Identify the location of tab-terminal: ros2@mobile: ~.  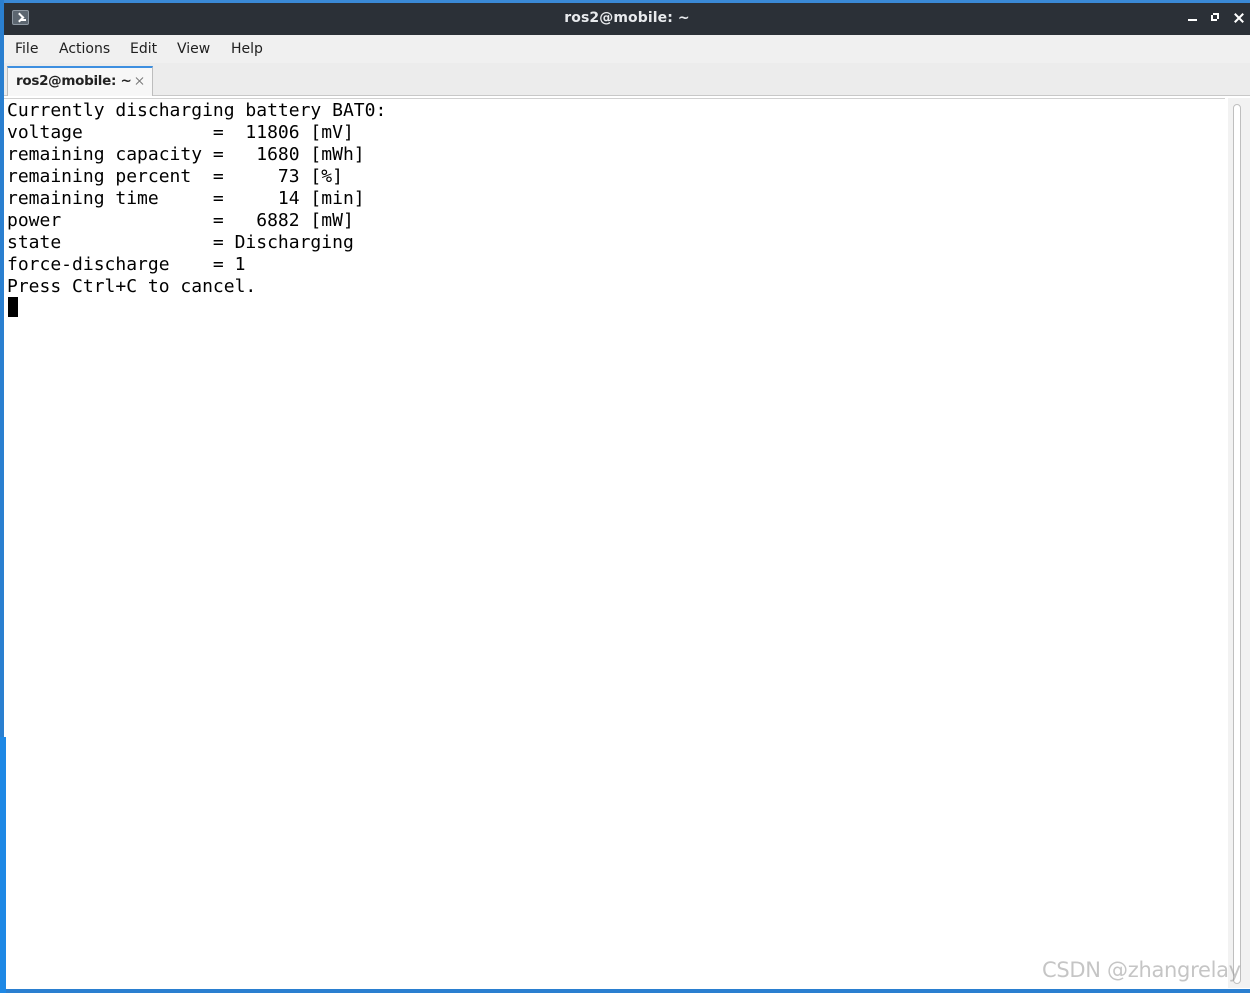
(80, 81).